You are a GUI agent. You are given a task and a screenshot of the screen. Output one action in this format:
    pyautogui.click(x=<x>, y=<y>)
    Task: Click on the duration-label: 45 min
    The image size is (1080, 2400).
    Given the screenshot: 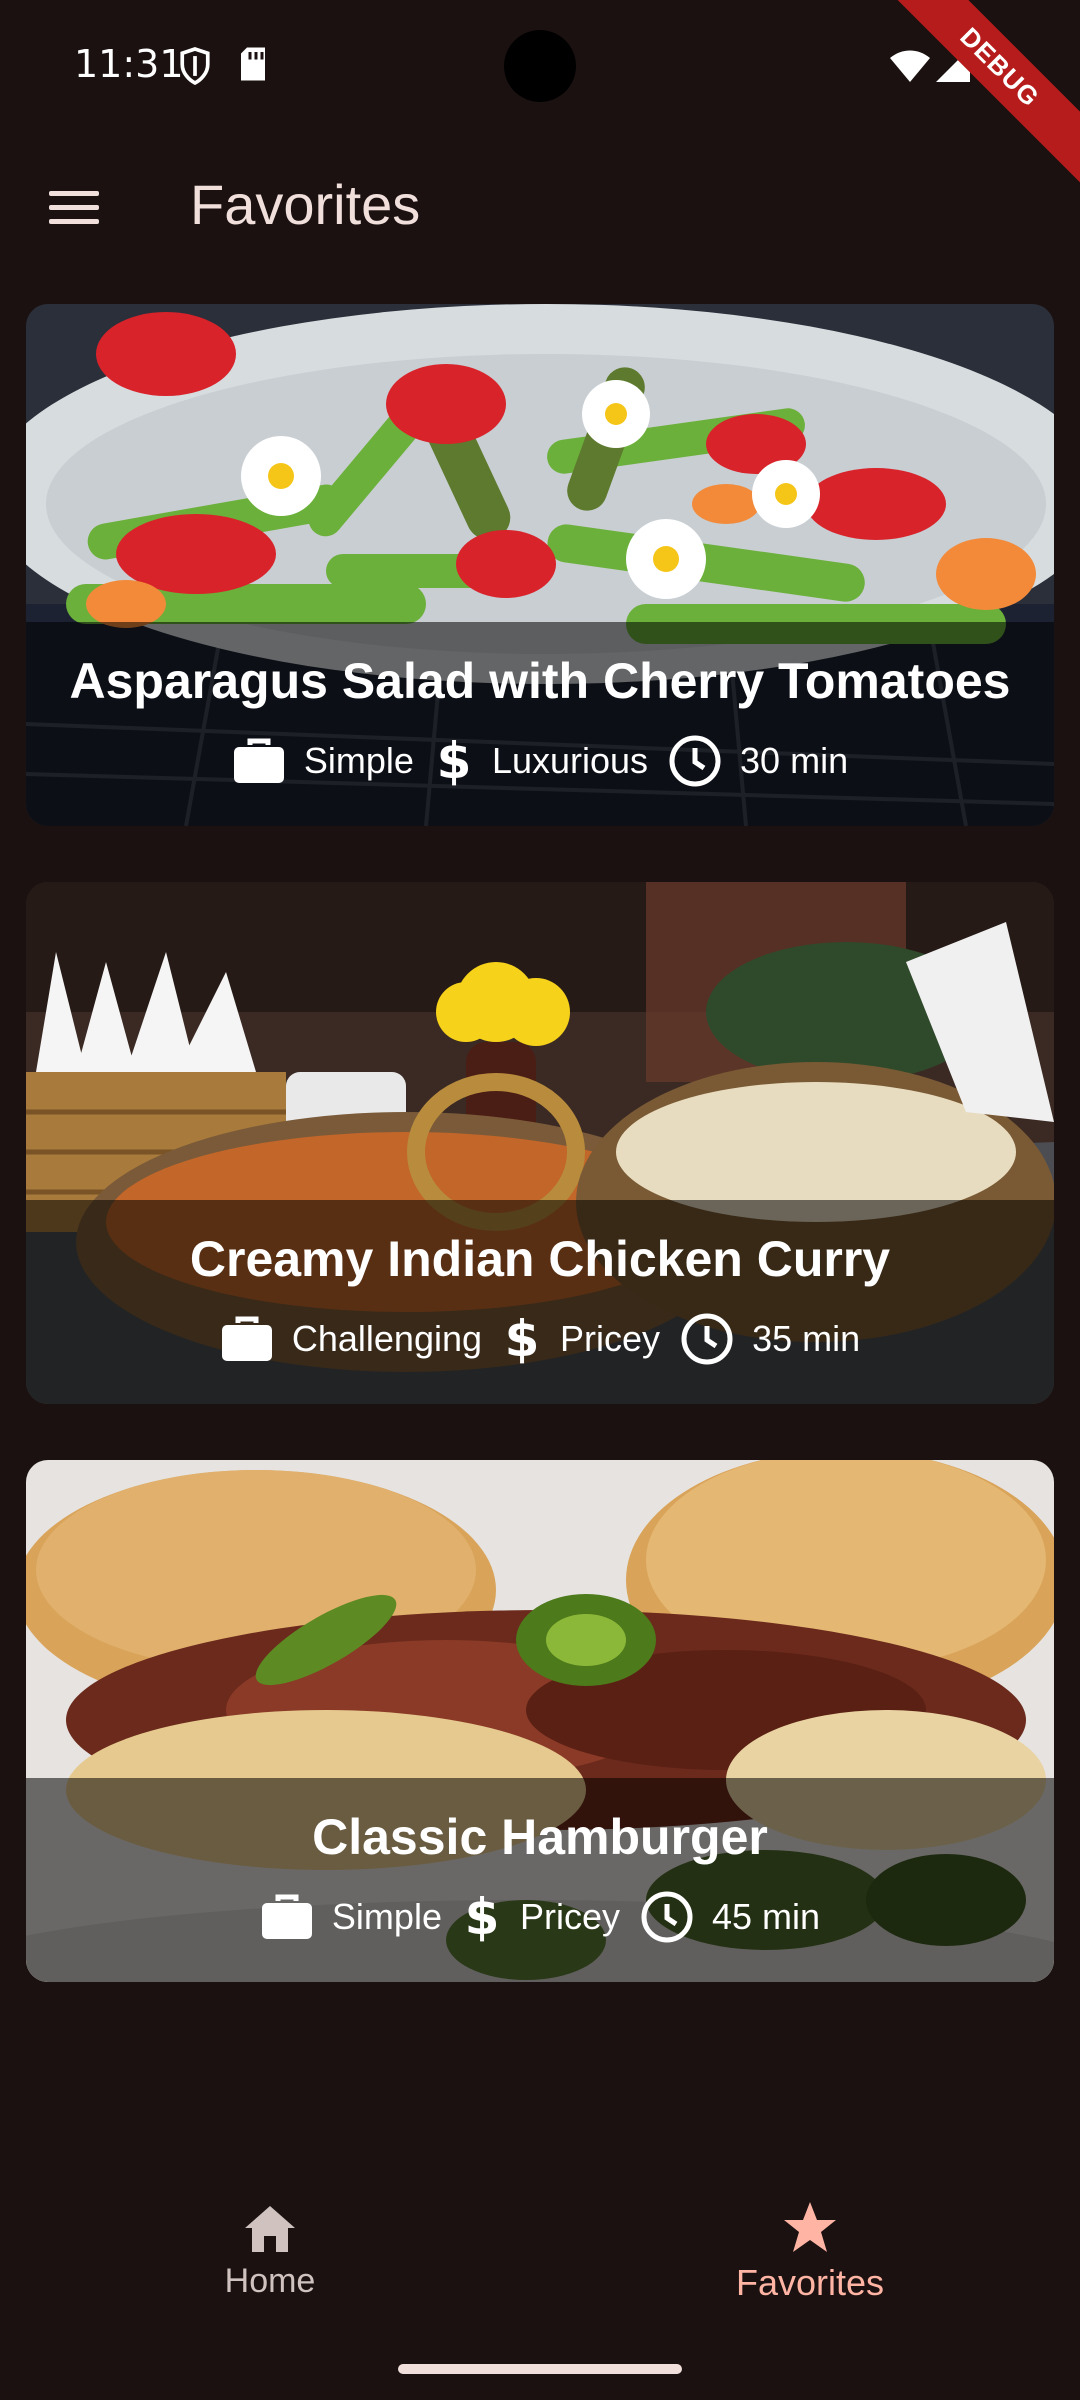 What is the action you would take?
    pyautogui.click(x=766, y=1916)
    